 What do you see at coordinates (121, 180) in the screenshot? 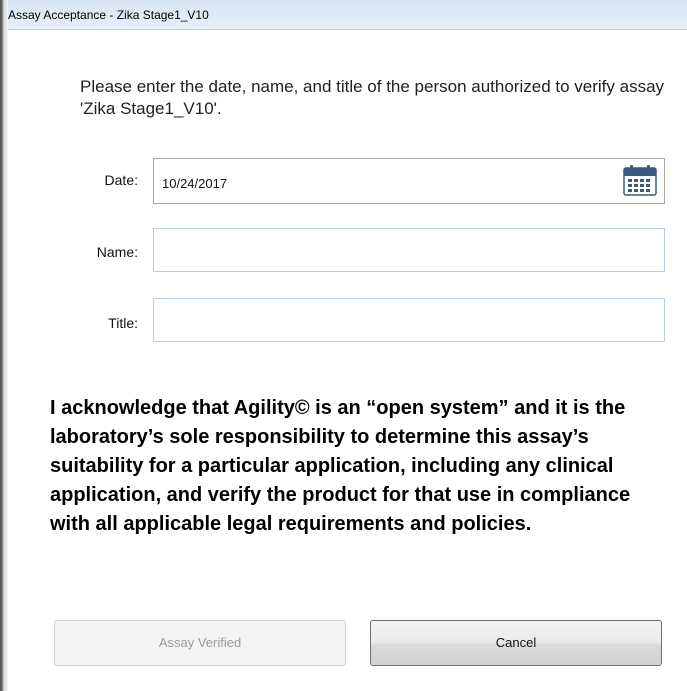
I see `date-label: Date:` at bounding box center [121, 180].